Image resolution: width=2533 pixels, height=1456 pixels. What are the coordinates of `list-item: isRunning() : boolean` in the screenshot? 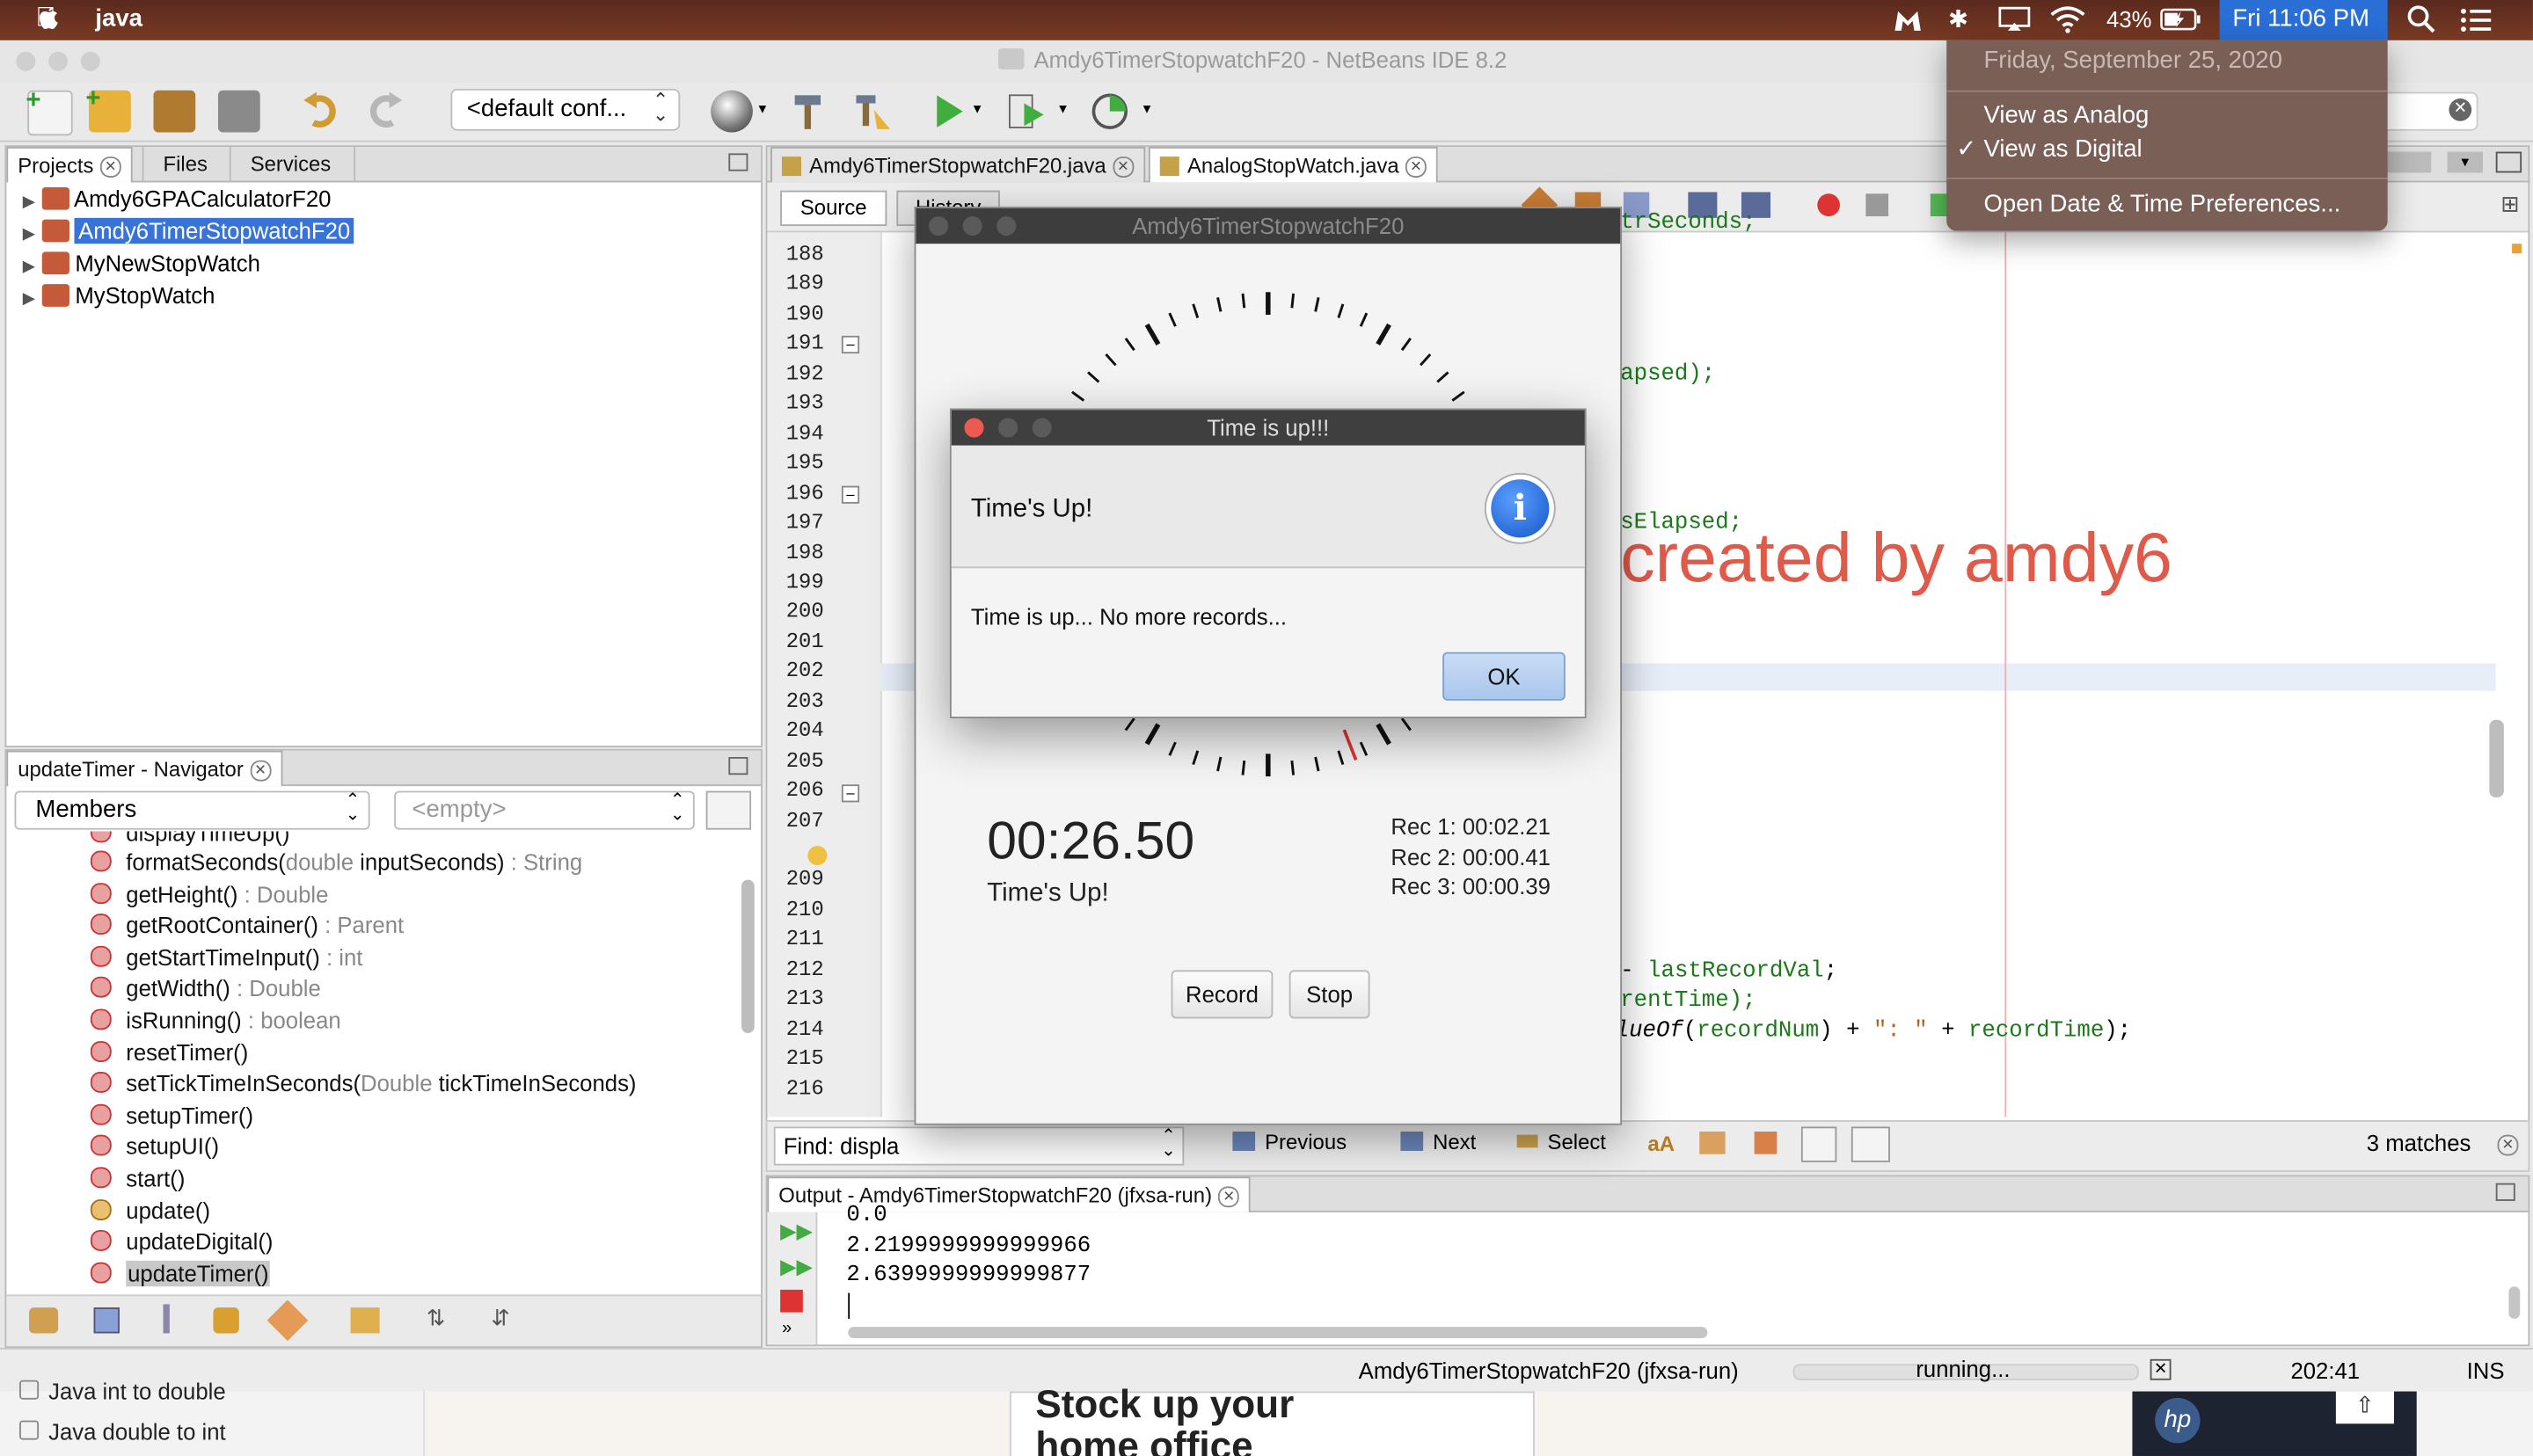 It's located at (215, 1021).